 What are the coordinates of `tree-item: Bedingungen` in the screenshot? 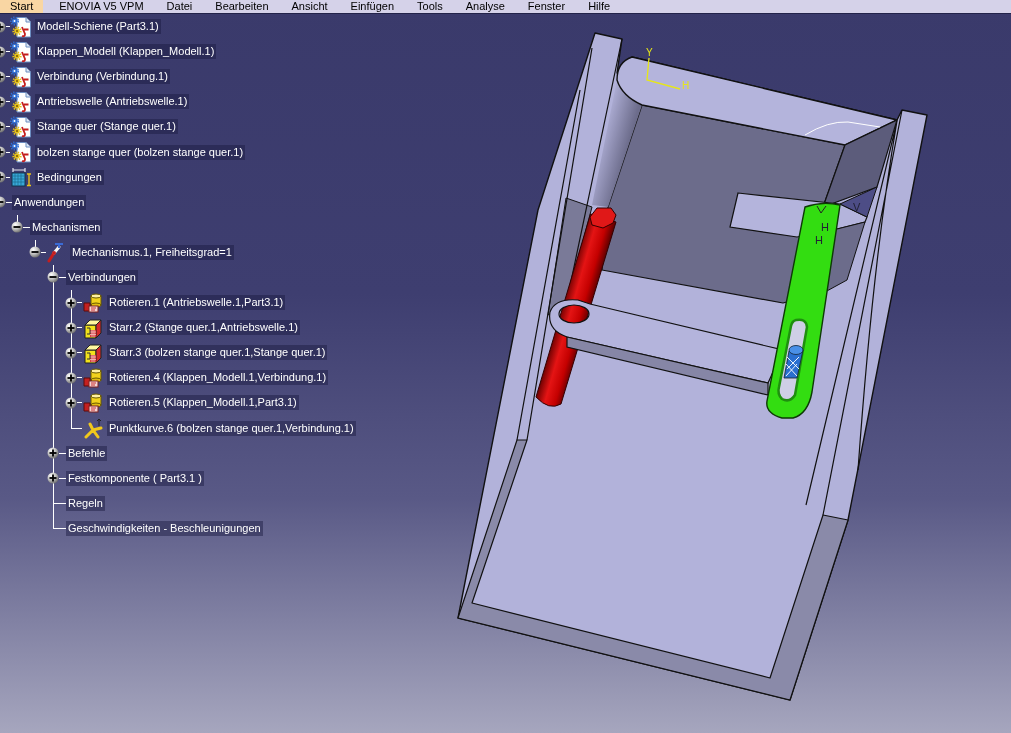 It's located at (69, 177).